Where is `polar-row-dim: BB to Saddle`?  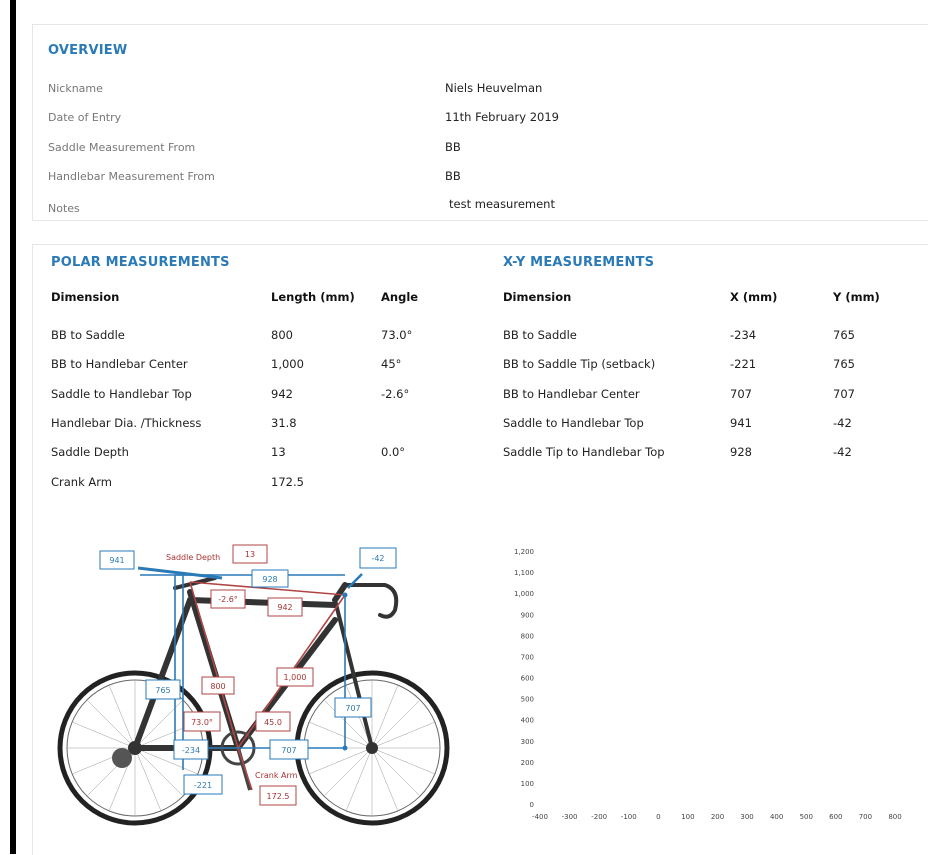 polar-row-dim: BB to Saddle is located at coordinates (88, 335).